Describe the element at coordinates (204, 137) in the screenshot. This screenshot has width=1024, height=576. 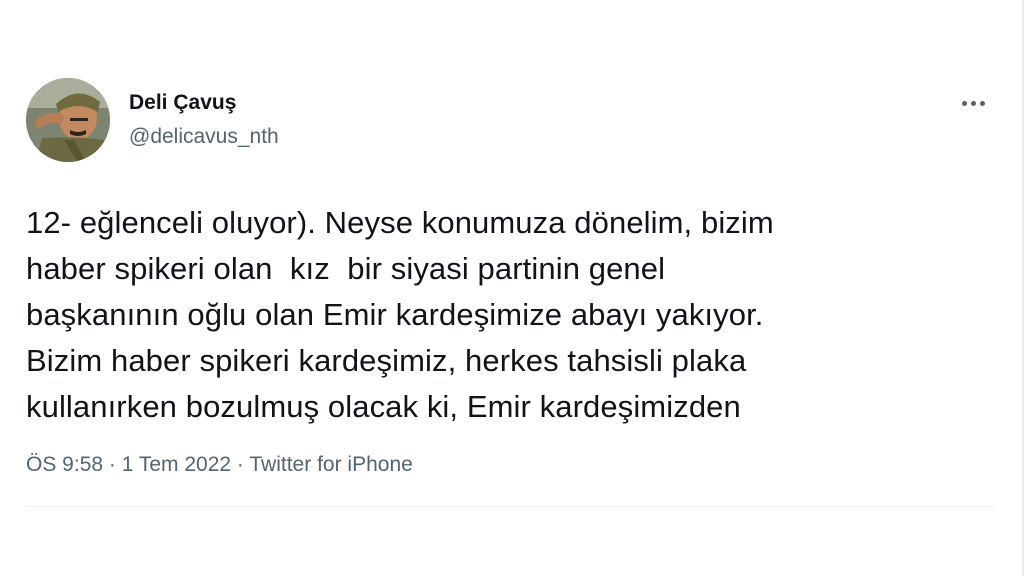
I see `user-handle: @delicavus_nth` at that location.